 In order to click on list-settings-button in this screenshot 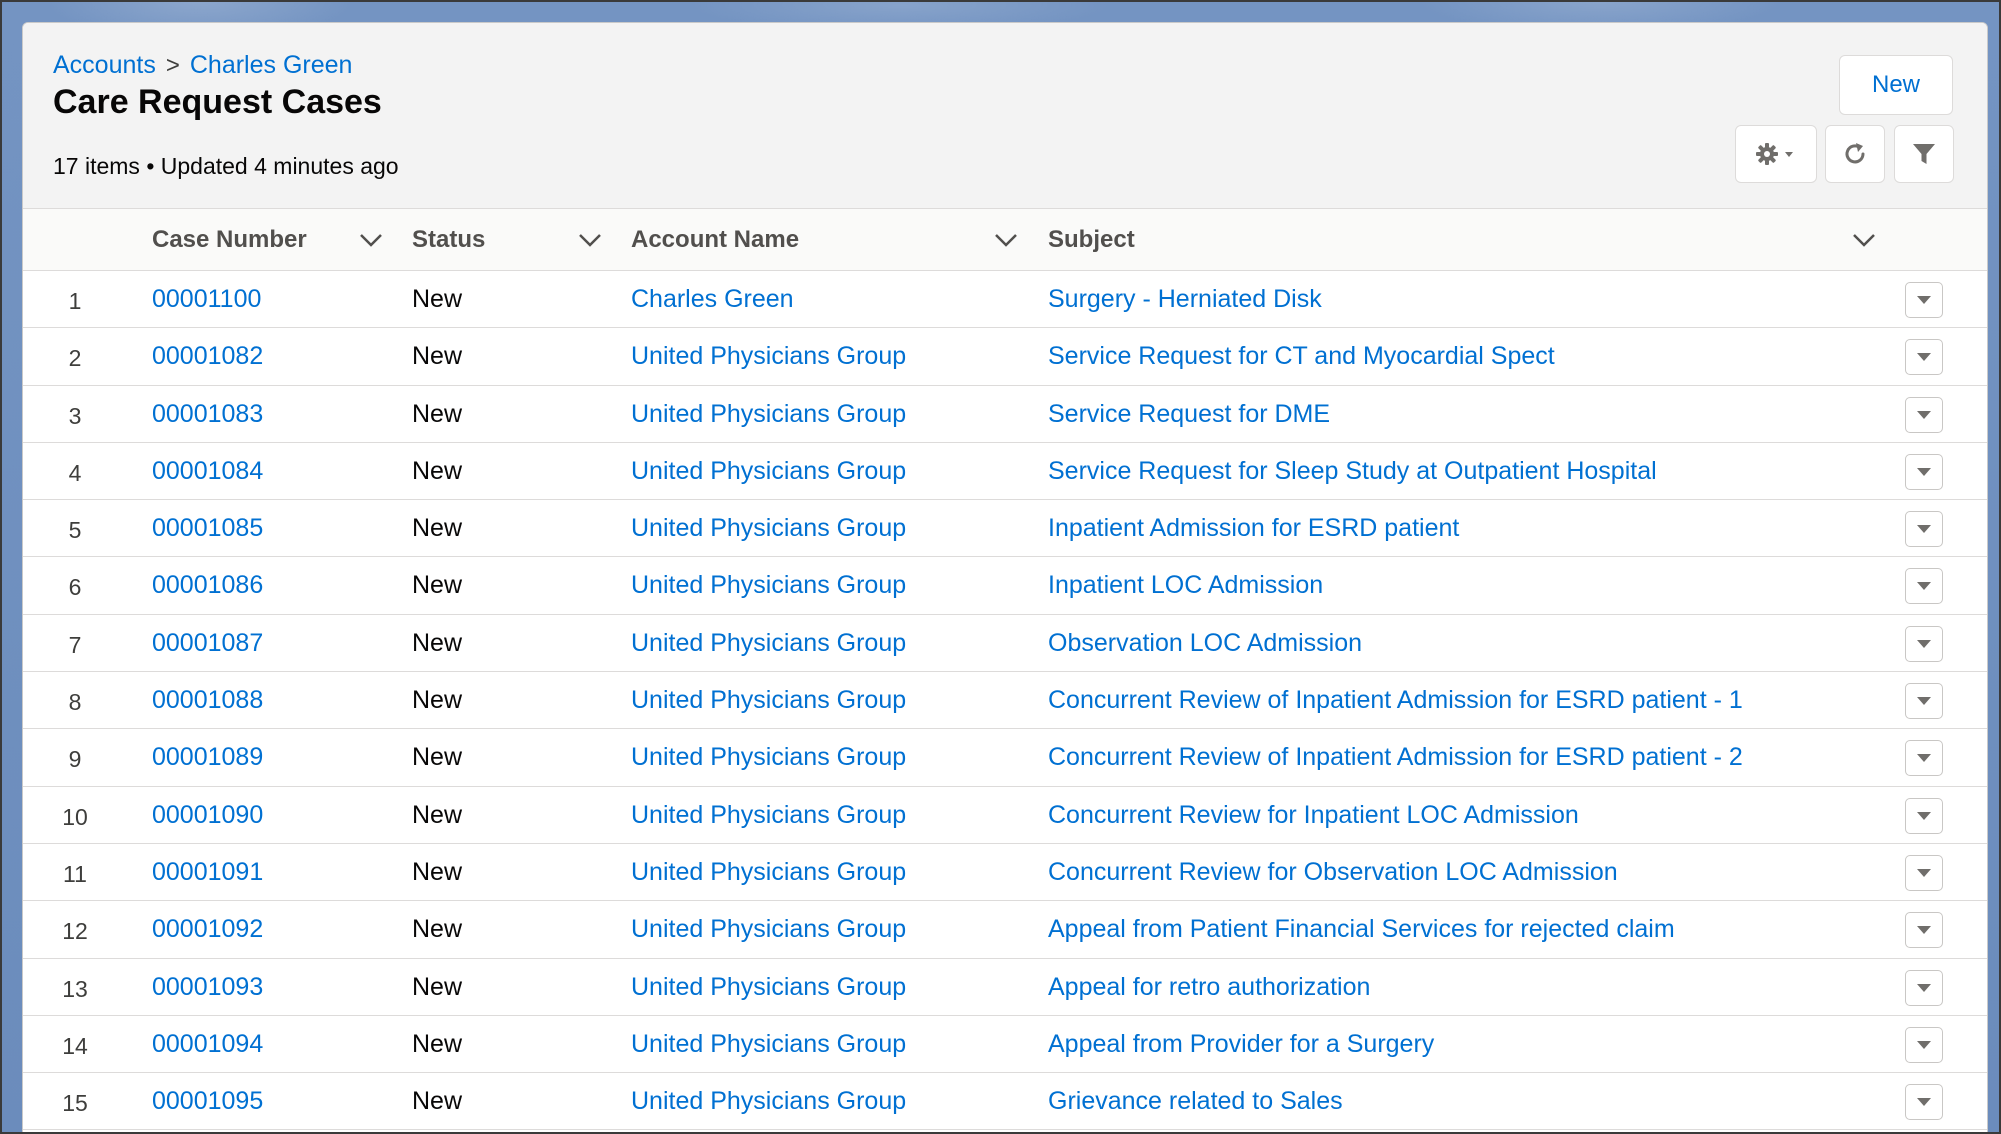, I will do `click(1776, 154)`.